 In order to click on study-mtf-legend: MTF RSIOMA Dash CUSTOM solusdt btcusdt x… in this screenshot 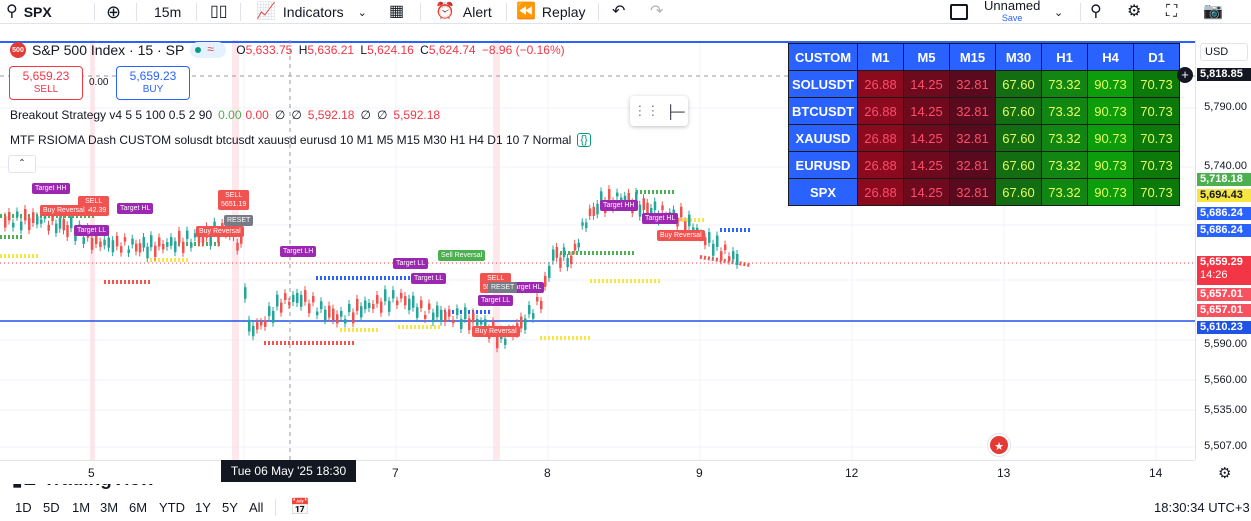, I will do `click(300, 140)`.